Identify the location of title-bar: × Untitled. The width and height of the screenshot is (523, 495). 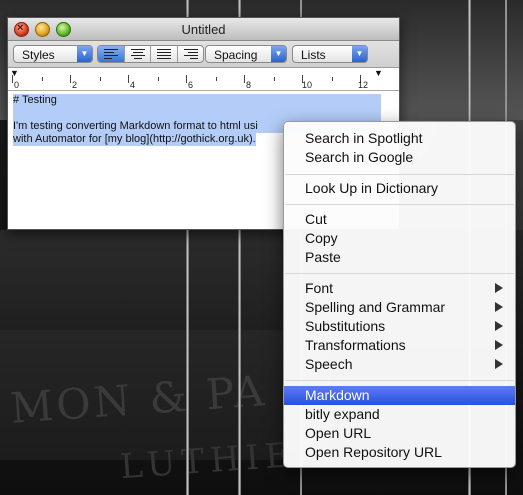
(203, 29).